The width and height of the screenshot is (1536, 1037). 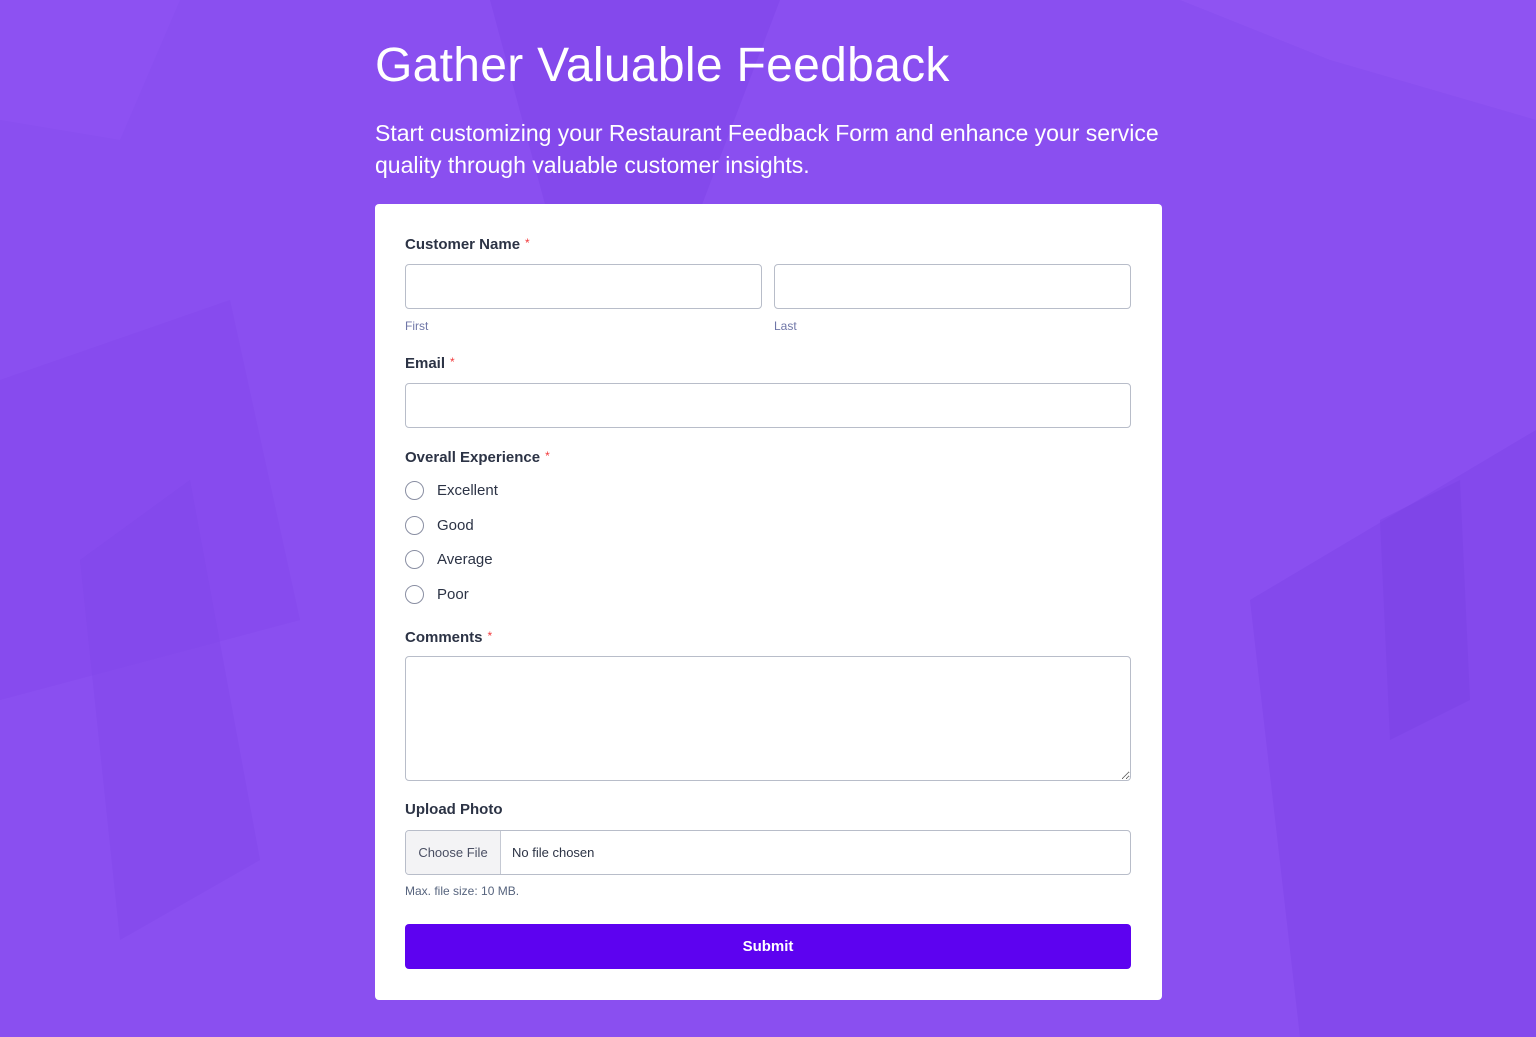 I want to click on radio-option-poor: Poor, so click(x=437, y=594).